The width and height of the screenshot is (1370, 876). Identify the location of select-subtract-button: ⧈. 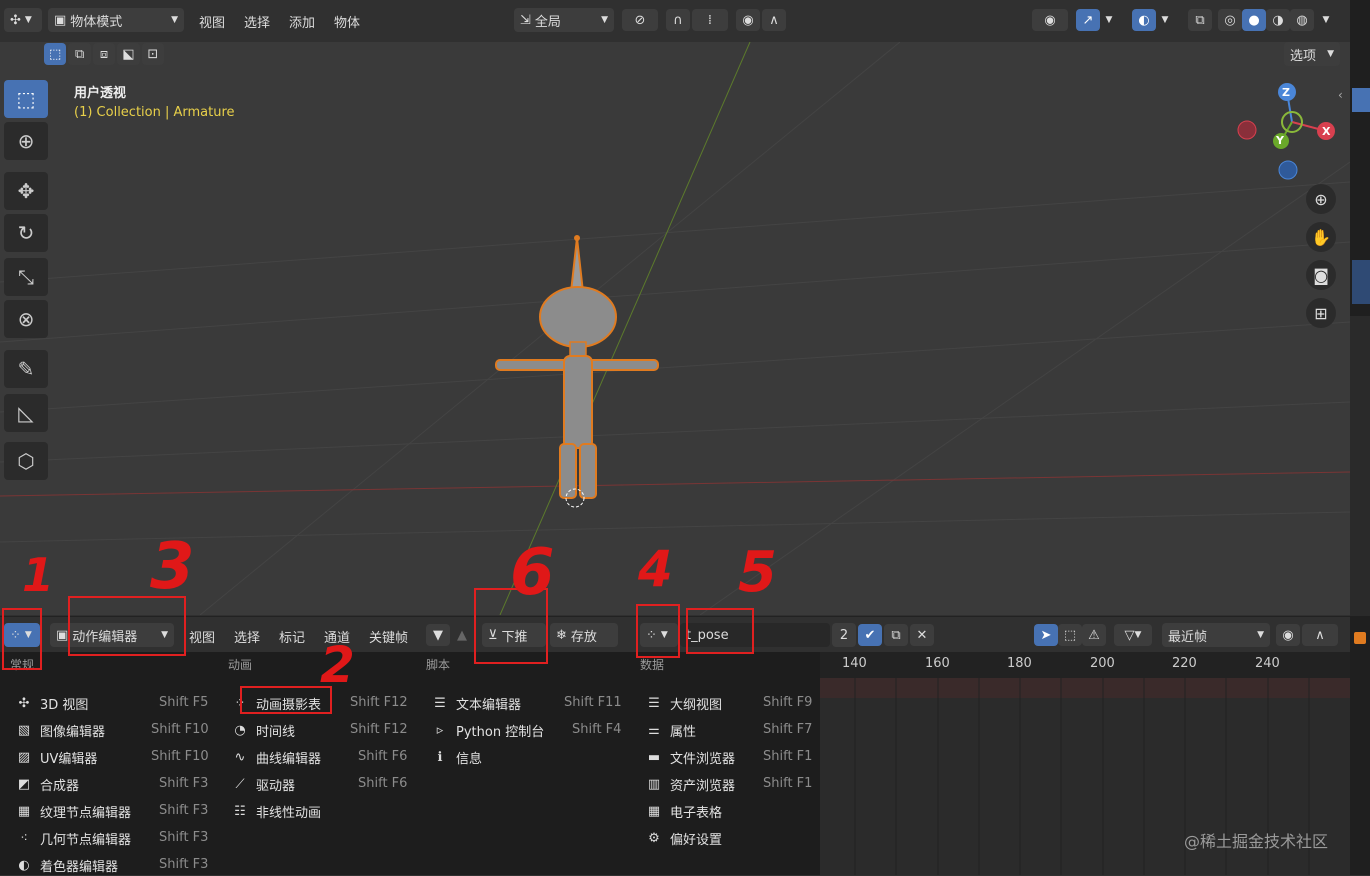
(104, 54).